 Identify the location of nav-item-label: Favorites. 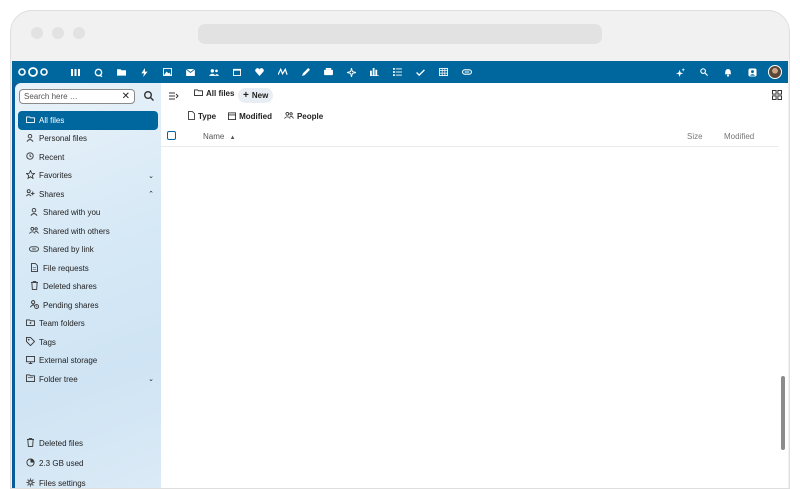
(55, 176).